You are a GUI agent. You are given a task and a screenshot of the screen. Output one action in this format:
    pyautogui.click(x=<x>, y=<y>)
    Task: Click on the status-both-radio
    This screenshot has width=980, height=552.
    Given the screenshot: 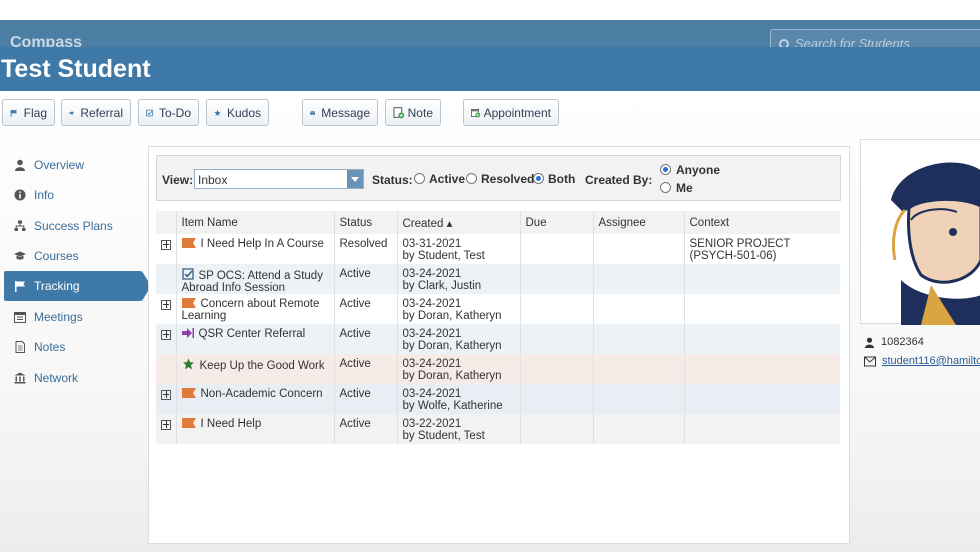 What is the action you would take?
    pyautogui.click(x=538, y=178)
    